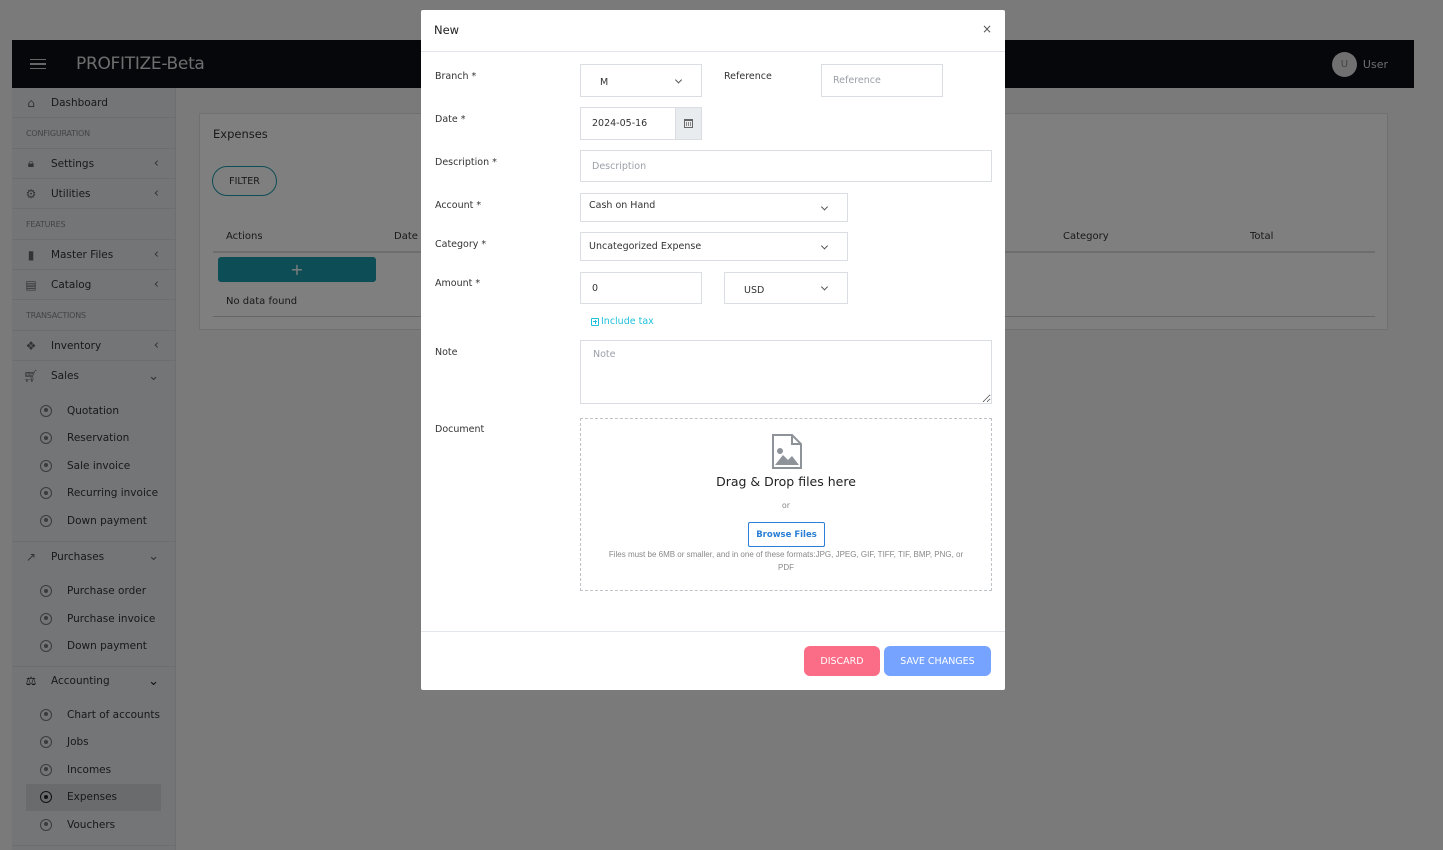 This screenshot has width=1443, height=850. What do you see at coordinates (450, 119) in the screenshot?
I see `date-label: Date *` at bounding box center [450, 119].